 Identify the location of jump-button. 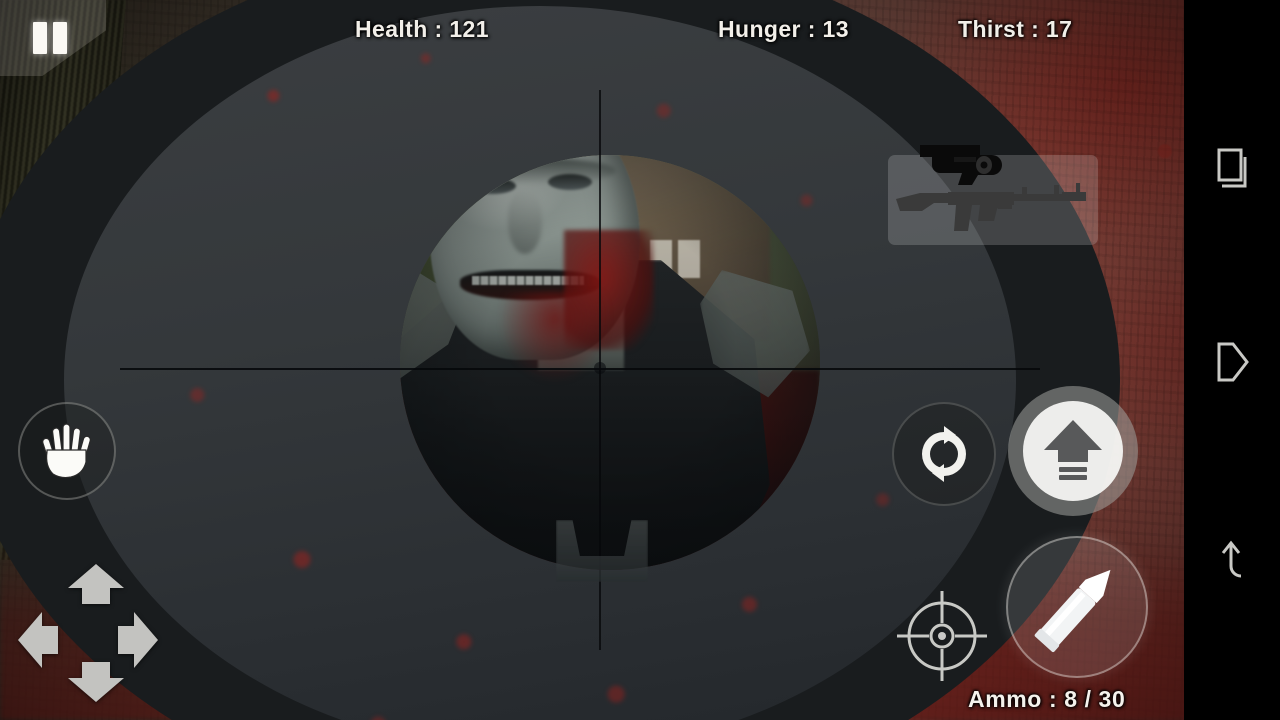
(1073, 451).